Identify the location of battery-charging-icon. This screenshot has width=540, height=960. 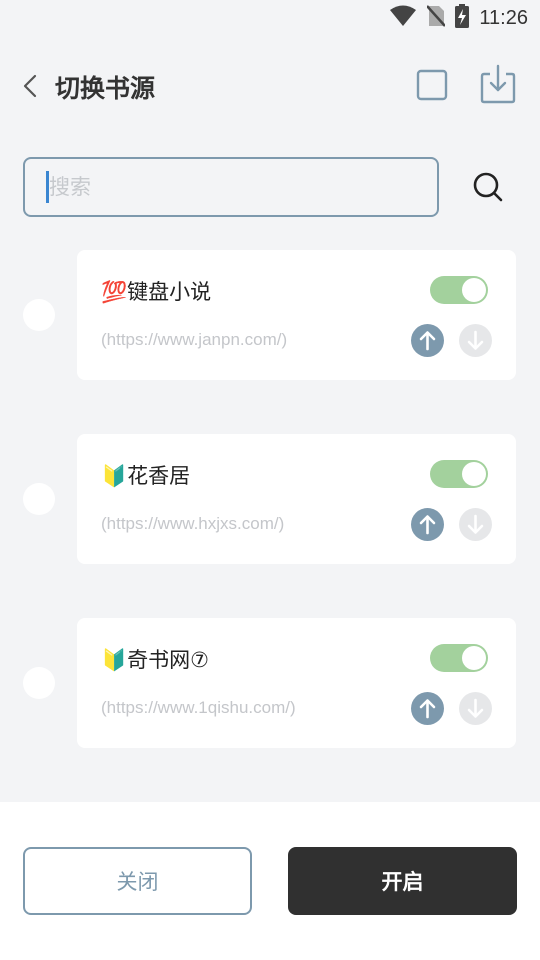
(462, 18).